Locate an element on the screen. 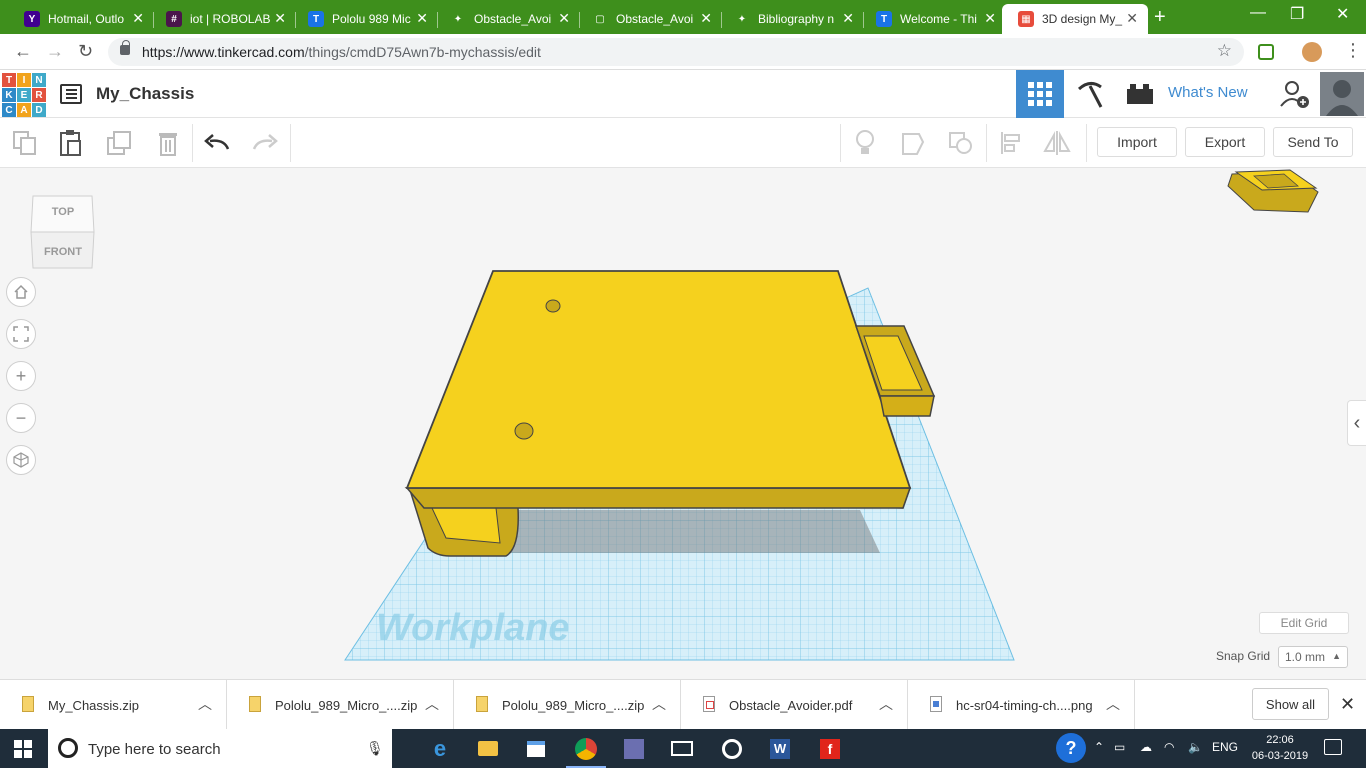 This screenshot has height=768, width=1366. user-avatar is located at coordinates (1342, 94).